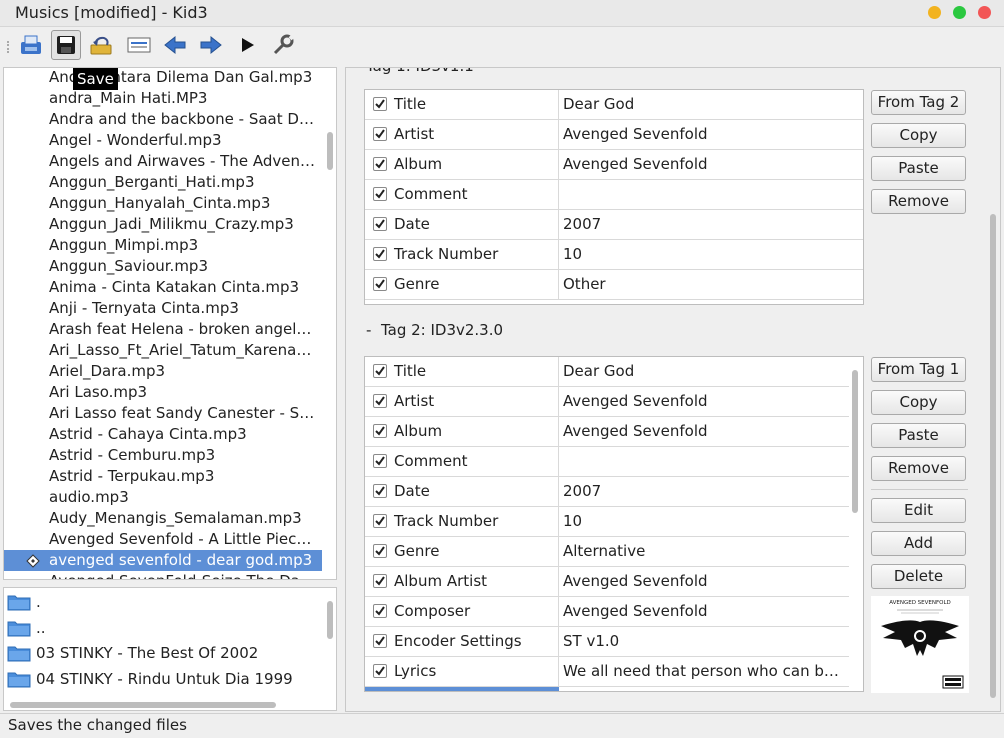 The height and width of the screenshot is (738, 1004). What do you see at coordinates (163, 653) in the screenshot?
I see `directory-item: 03 STINKY - The Best Of 2002` at bounding box center [163, 653].